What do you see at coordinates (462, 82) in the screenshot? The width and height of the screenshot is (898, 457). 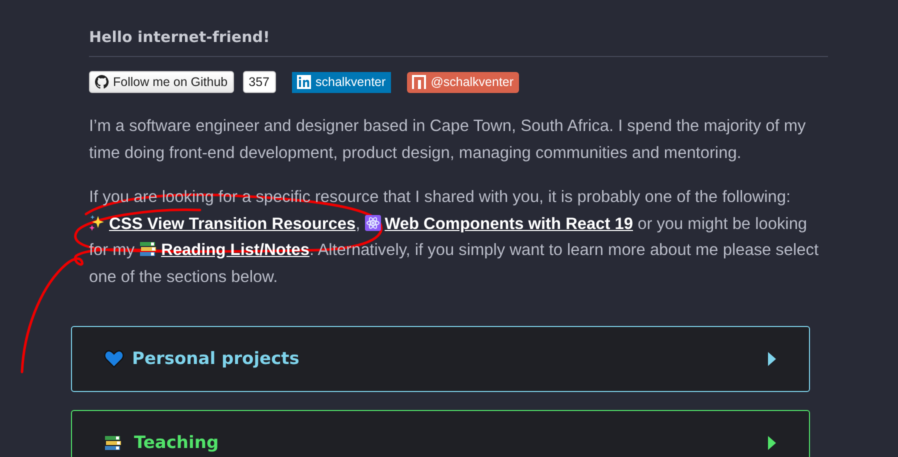 I see `npm-badge: @schalkventer` at bounding box center [462, 82].